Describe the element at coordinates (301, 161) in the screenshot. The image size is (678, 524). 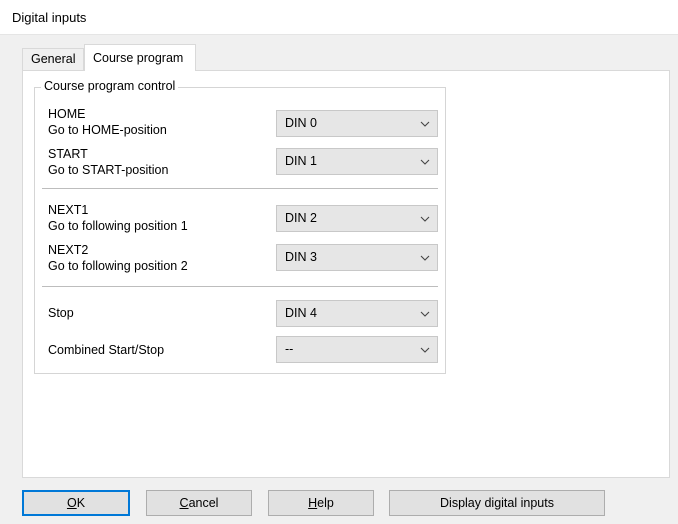
I see `start-select-value: DIN 1` at that location.